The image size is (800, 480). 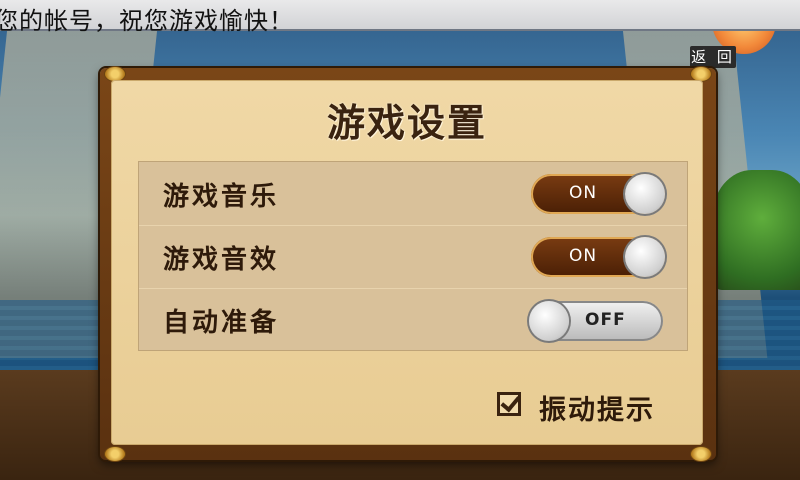 What do you see at coordinates (713, 57) in the screenshot?
I see `back-button: 返 回` at bounding box center [713, 57].